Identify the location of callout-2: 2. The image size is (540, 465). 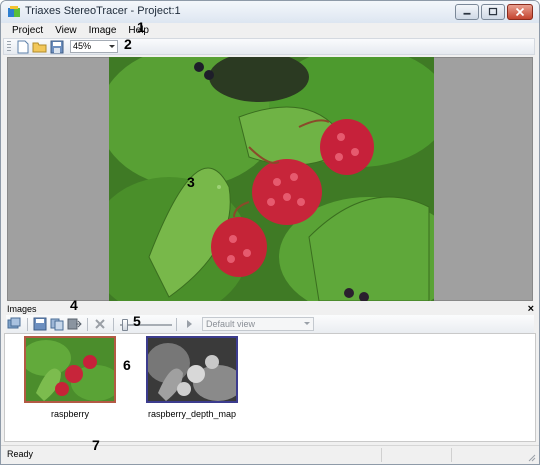
(128, 44).